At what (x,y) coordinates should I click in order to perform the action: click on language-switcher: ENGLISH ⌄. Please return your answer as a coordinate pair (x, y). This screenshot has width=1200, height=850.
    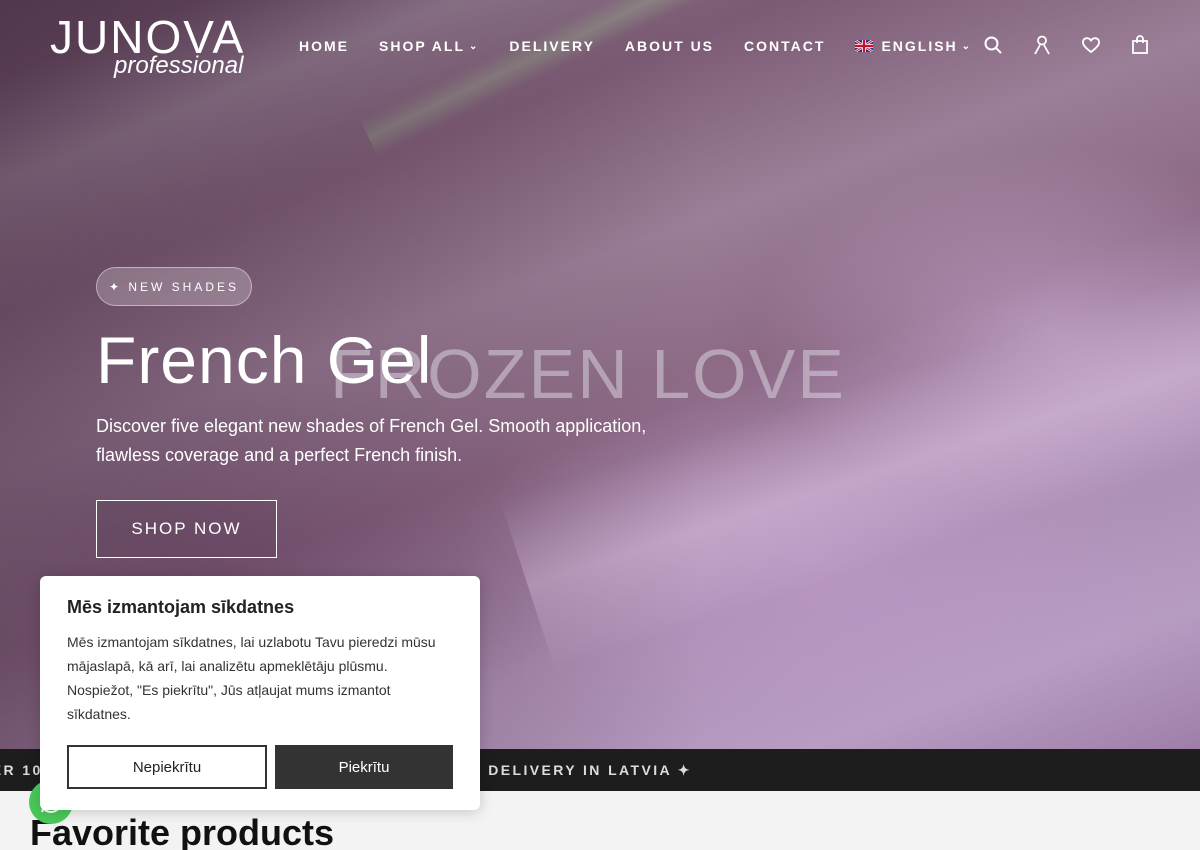
    Looking at the image, I should click on (913, 46).